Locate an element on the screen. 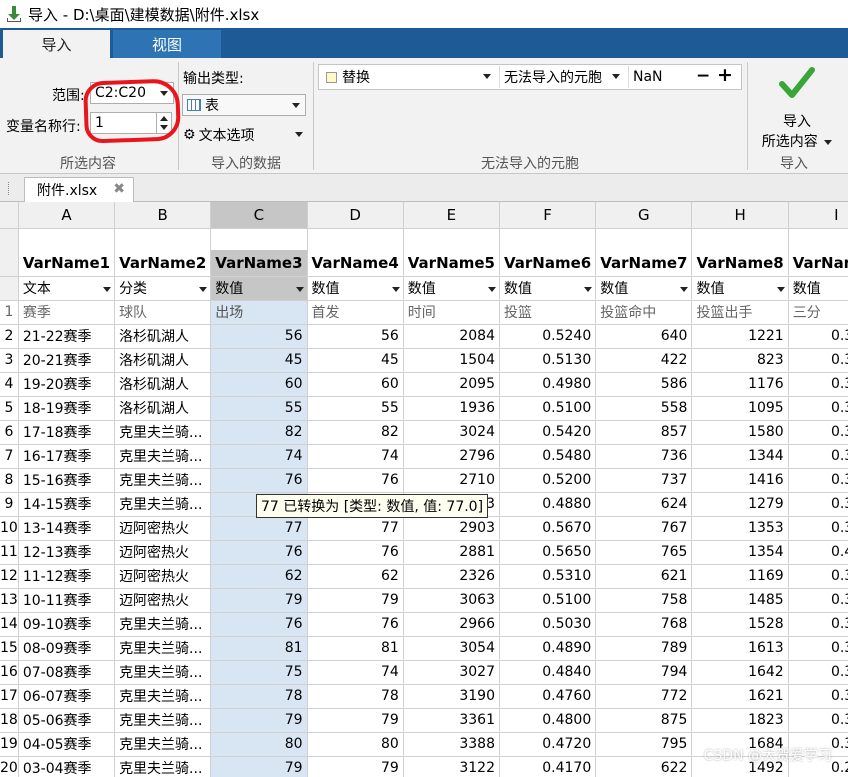 This screenshot has height=777, width=848. header-cell: 三分 is located at coordinates (818, 312).